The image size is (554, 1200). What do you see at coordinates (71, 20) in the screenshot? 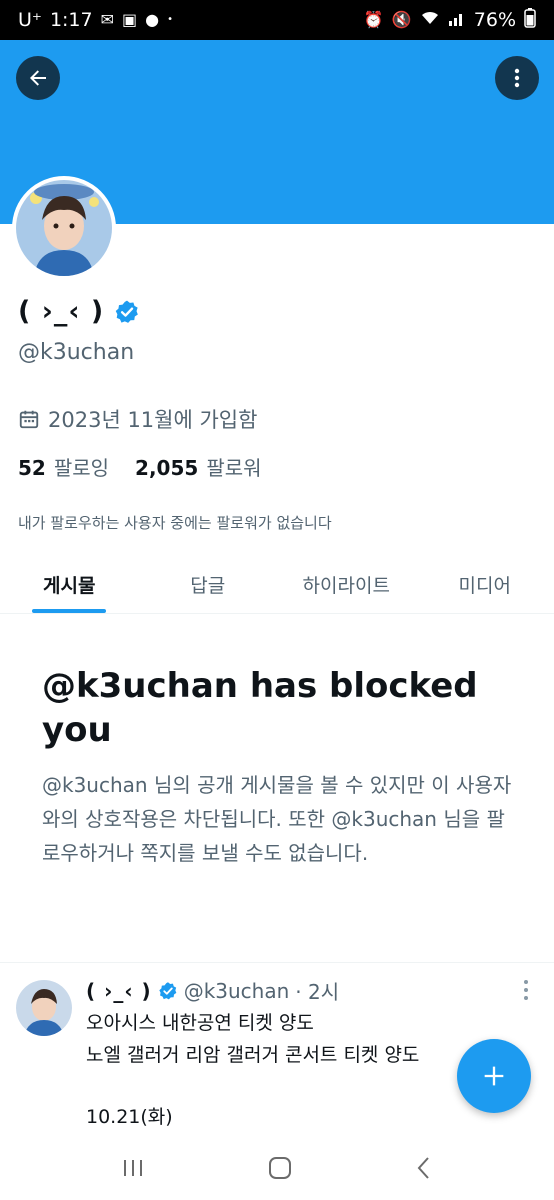
I see `clock: 1:17` at bounding box center [71, 20].